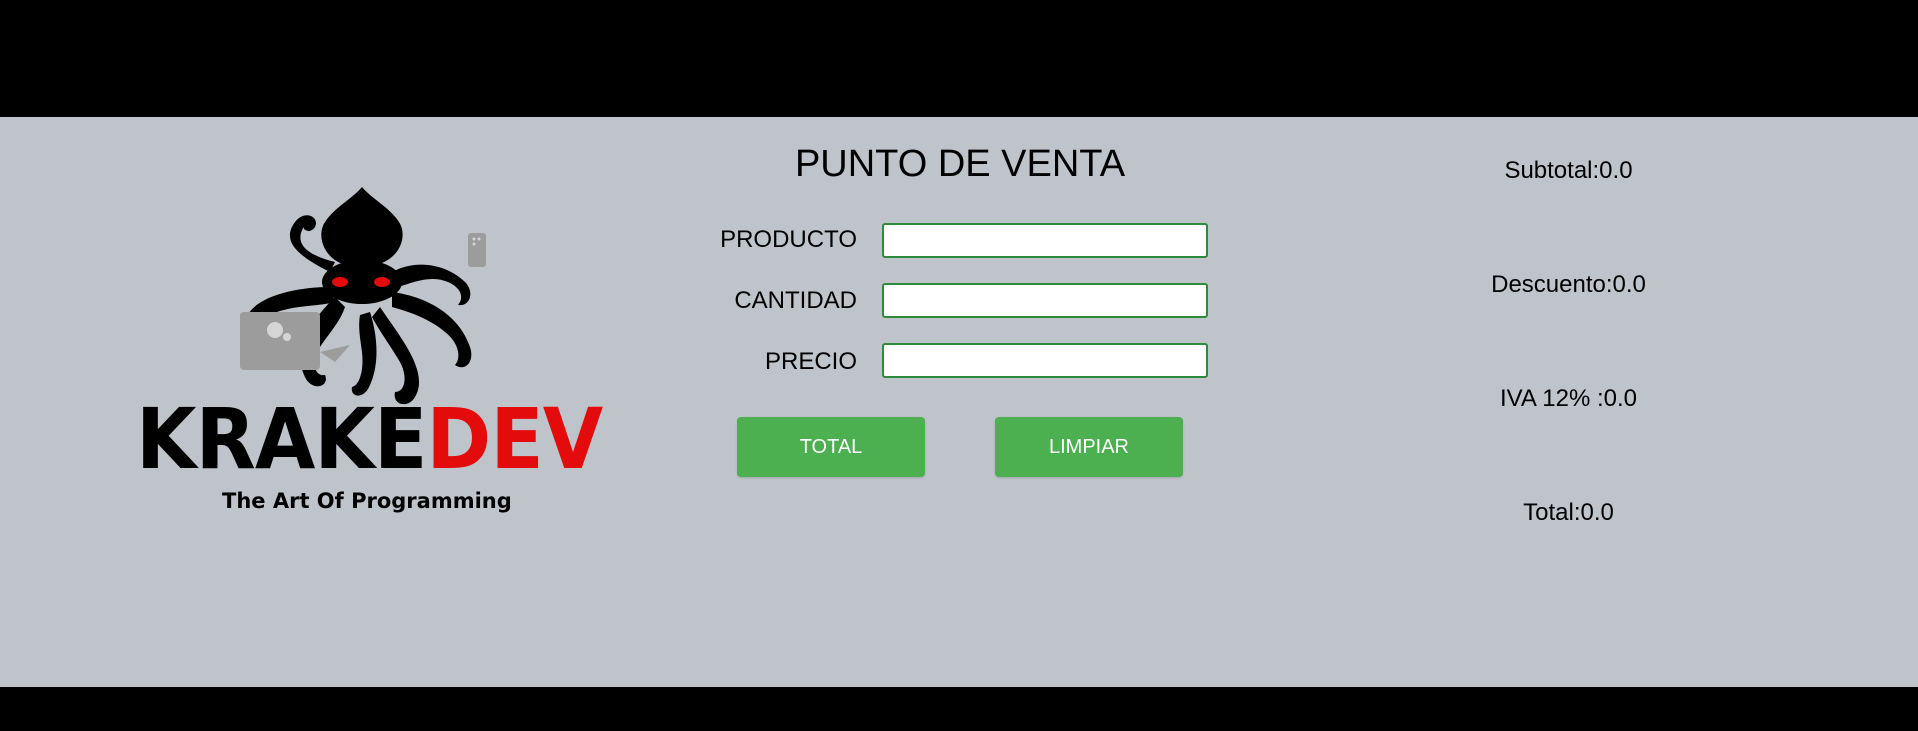 The width and height of the screenshot is (1918, 731). Describe the element at coordinates (831, 447) in the screenshot. I see `total-button: TOTAL` at that location.